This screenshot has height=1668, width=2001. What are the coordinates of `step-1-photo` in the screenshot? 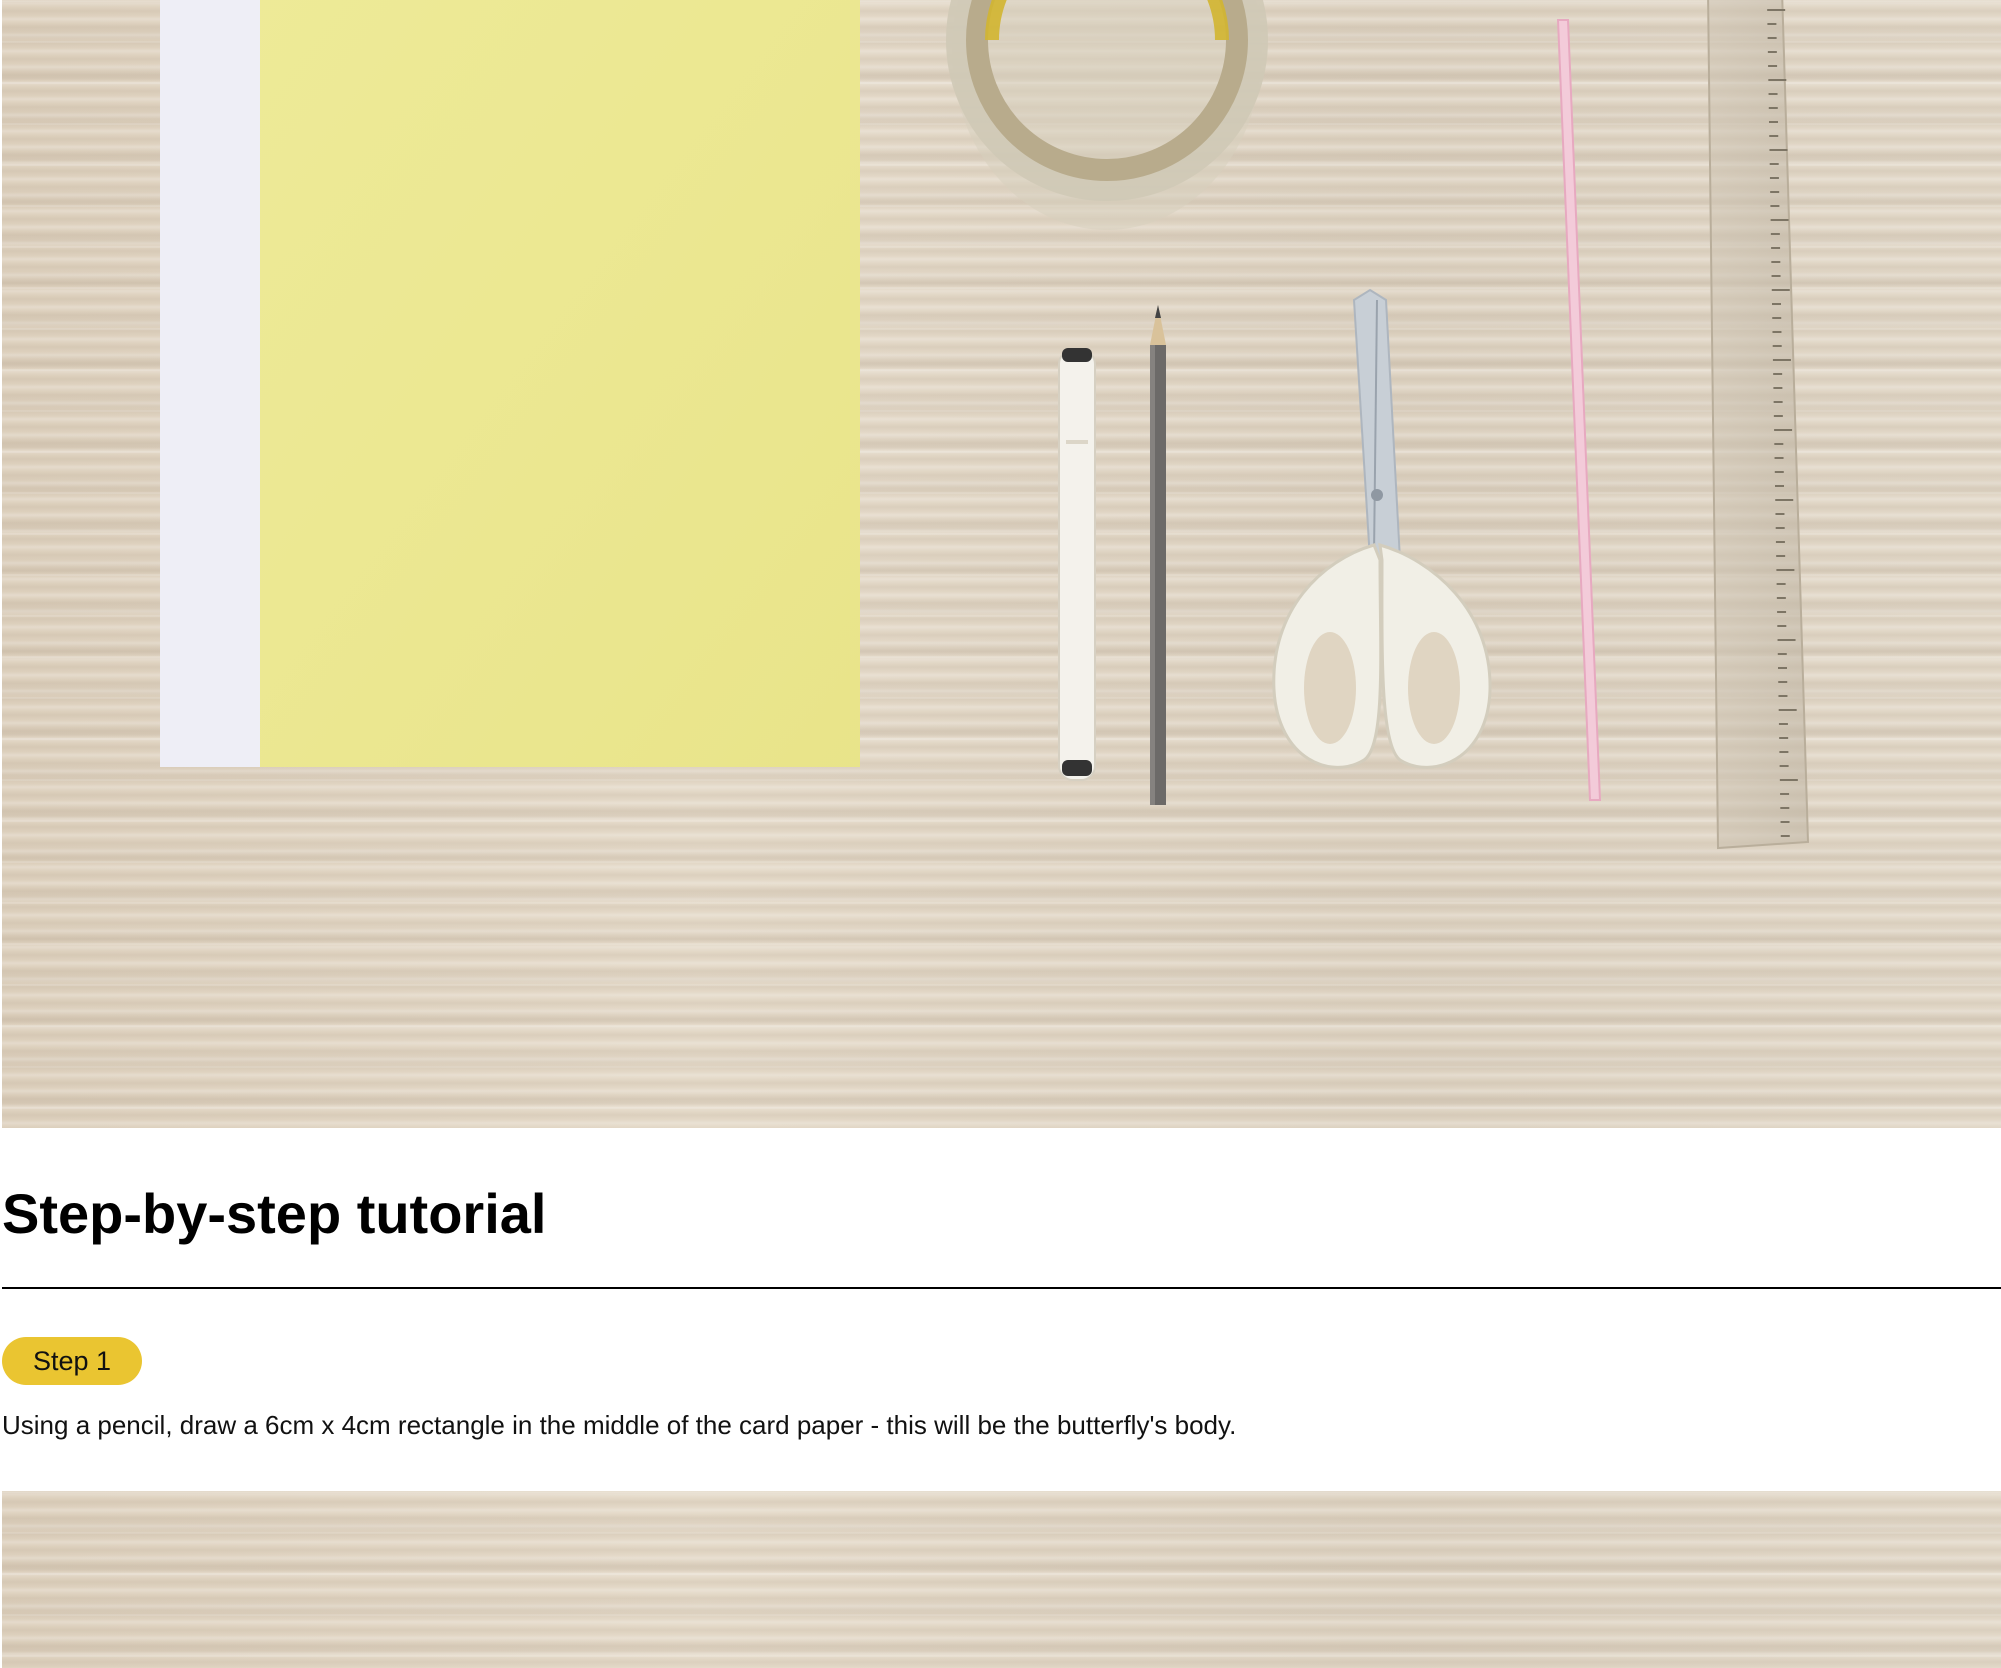 It's located at (1001, 1579).